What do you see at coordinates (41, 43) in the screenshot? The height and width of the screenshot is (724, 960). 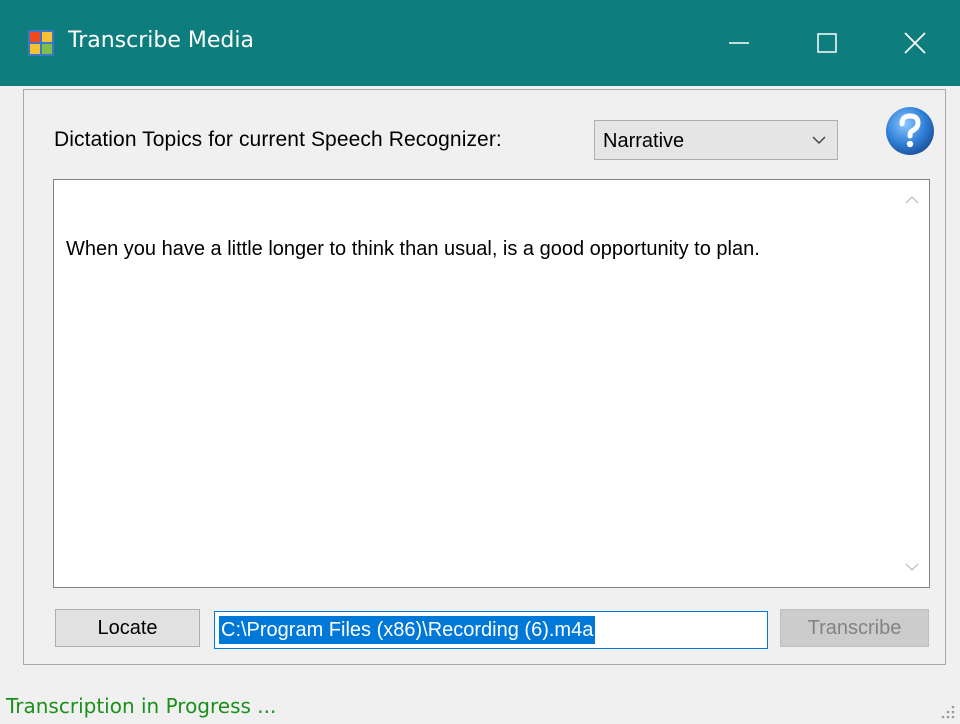 I see `app-window-icon` at bounding box center [41, 43].